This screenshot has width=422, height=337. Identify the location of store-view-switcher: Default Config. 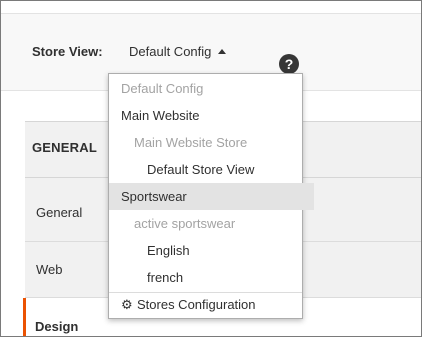
(178, 51).